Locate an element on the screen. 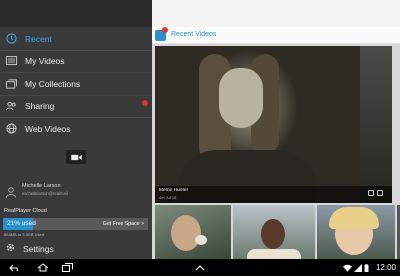  share-icon is located at coordinates (371, 193).